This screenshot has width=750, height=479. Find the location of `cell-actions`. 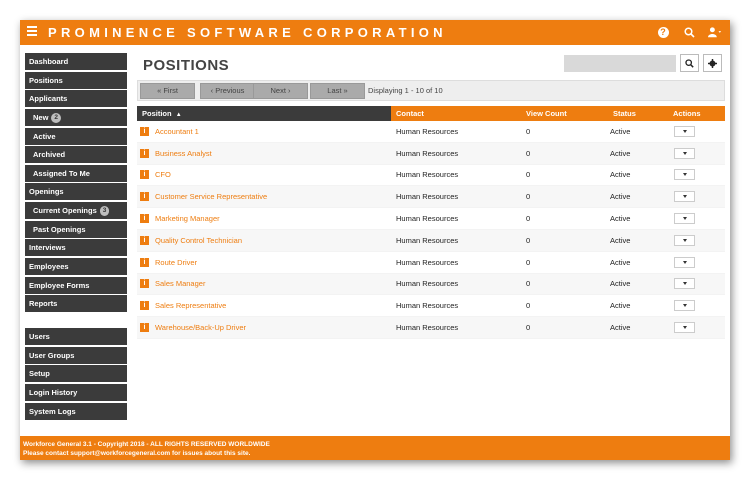

cell-actions is located at coordinates (699, 240).